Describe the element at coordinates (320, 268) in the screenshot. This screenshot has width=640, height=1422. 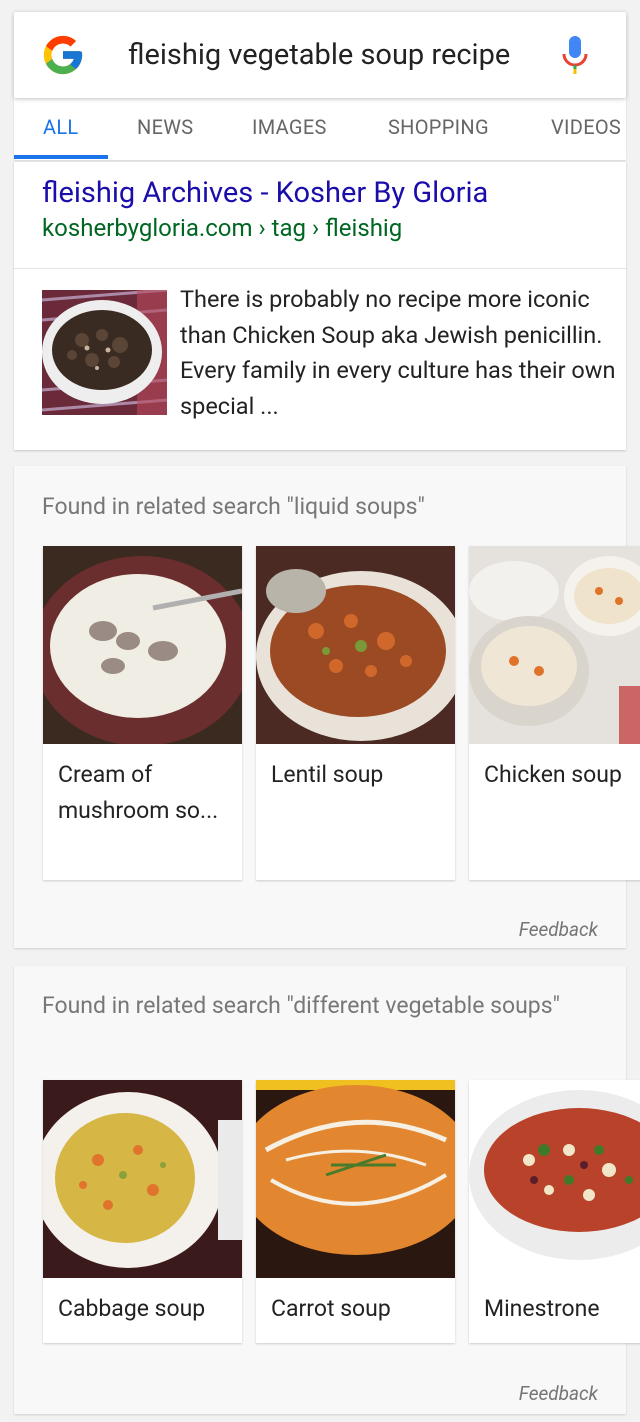
I see `result-divider` at that location.